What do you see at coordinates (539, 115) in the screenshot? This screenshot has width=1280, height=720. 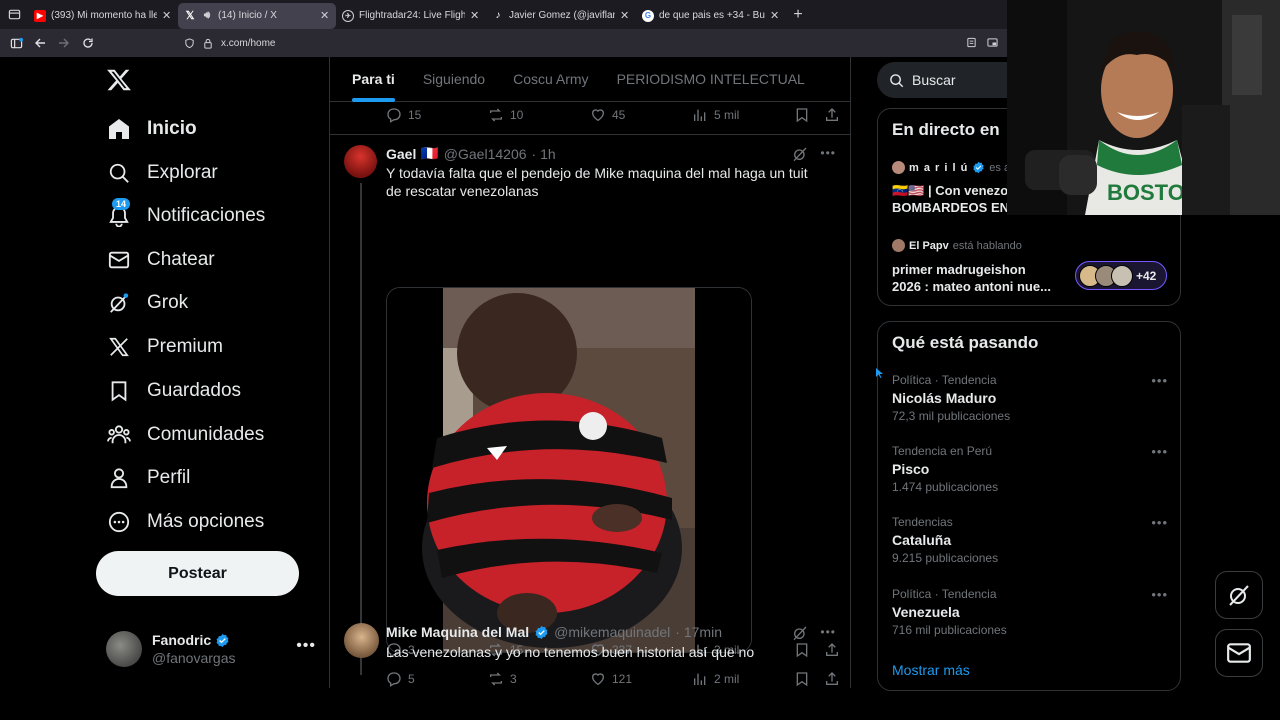 I see `repost-button: 10` at bounding box center [539, 115].